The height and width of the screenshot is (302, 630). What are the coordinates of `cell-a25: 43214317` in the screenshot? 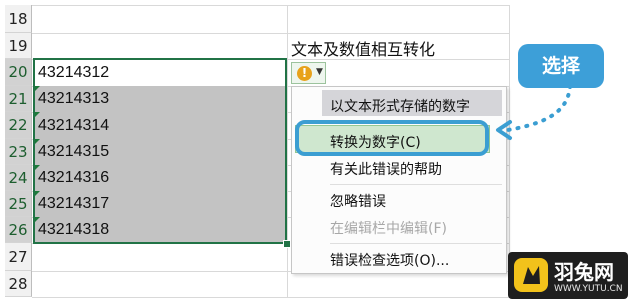 It's located at (160, 204).